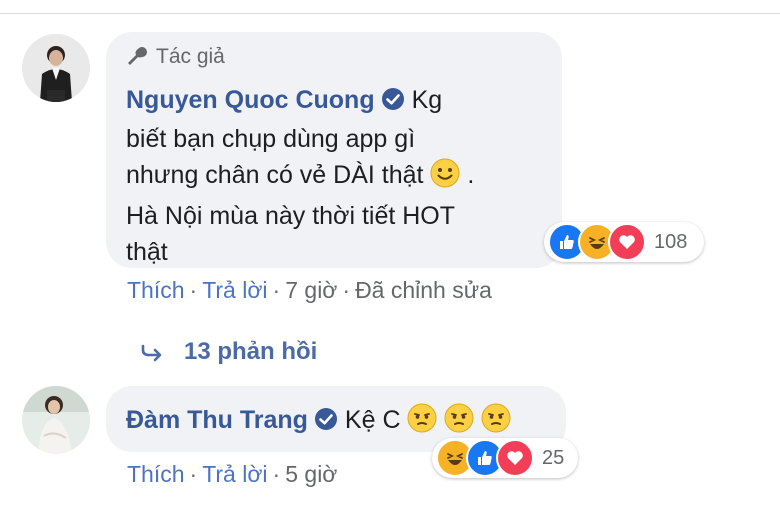 This screenshot has height=511, width=780. What do you see at coordinates (275, 175) in the screenshot?
I see `comment-text-line: nhưng chân có vẻ DÀI thật` at bounding box center [275, 175].